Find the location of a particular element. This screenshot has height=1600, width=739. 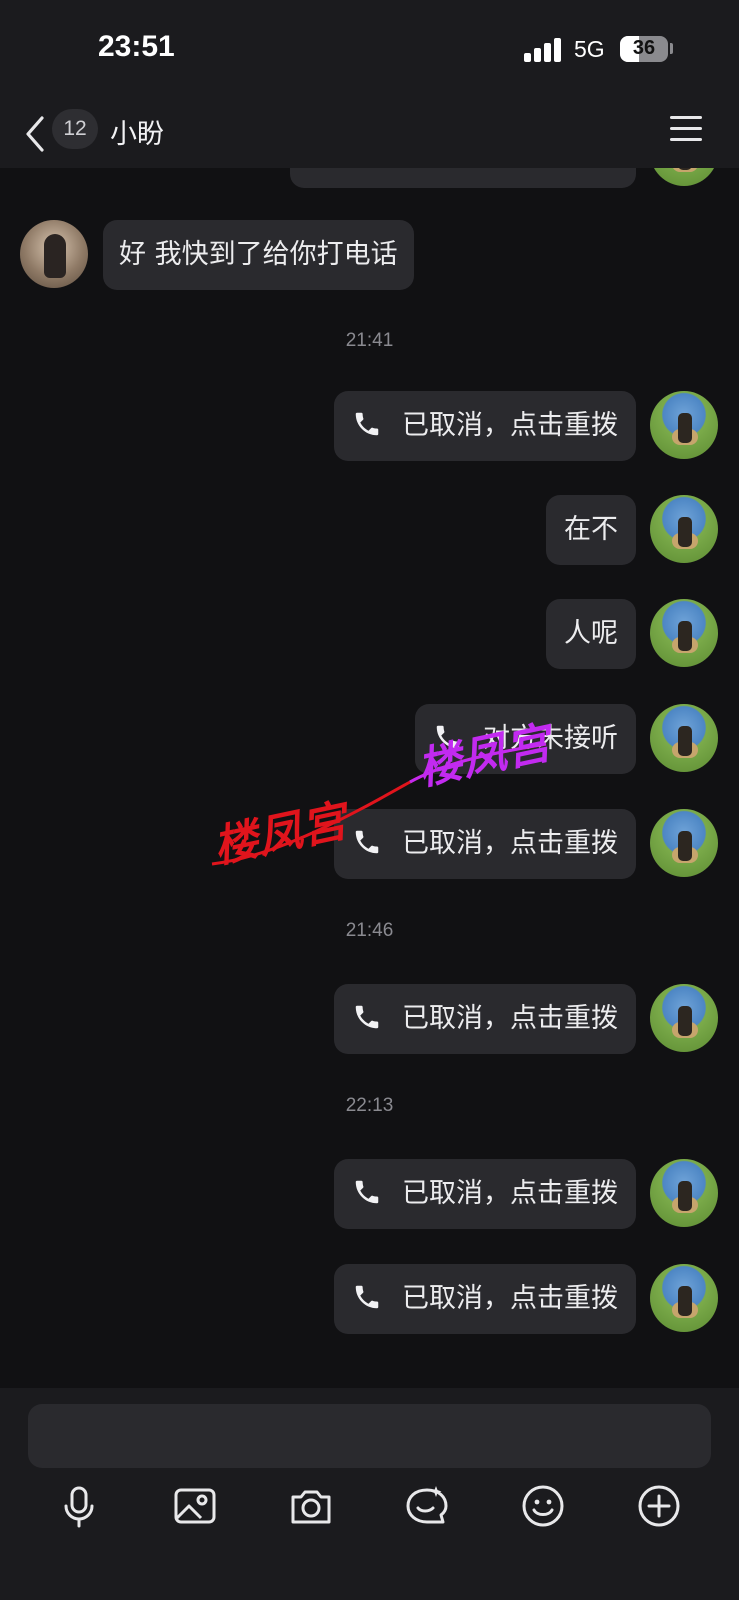

signal-icon is located at coordinates (544, 50).